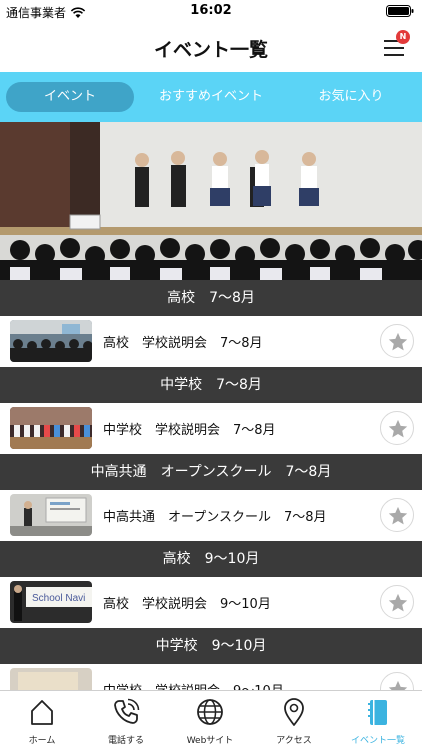 The width and height of the screenshot is (422, 750). Describe the element at coordinates (210, 741) in the screenshot. I see `tab-label: Webサイト` at that location.